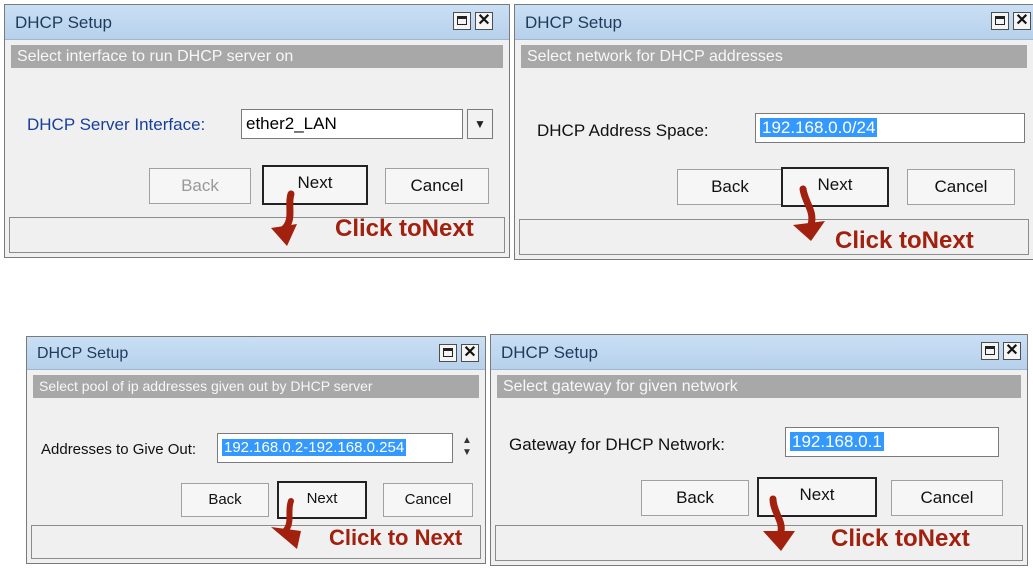 The width and height of the screenshot is (1033, 569). What do you see at coordinates (467, 448) in the screenshot?
I see `spinner-icon: ▲ ▼` at bounding box center [467, 448].